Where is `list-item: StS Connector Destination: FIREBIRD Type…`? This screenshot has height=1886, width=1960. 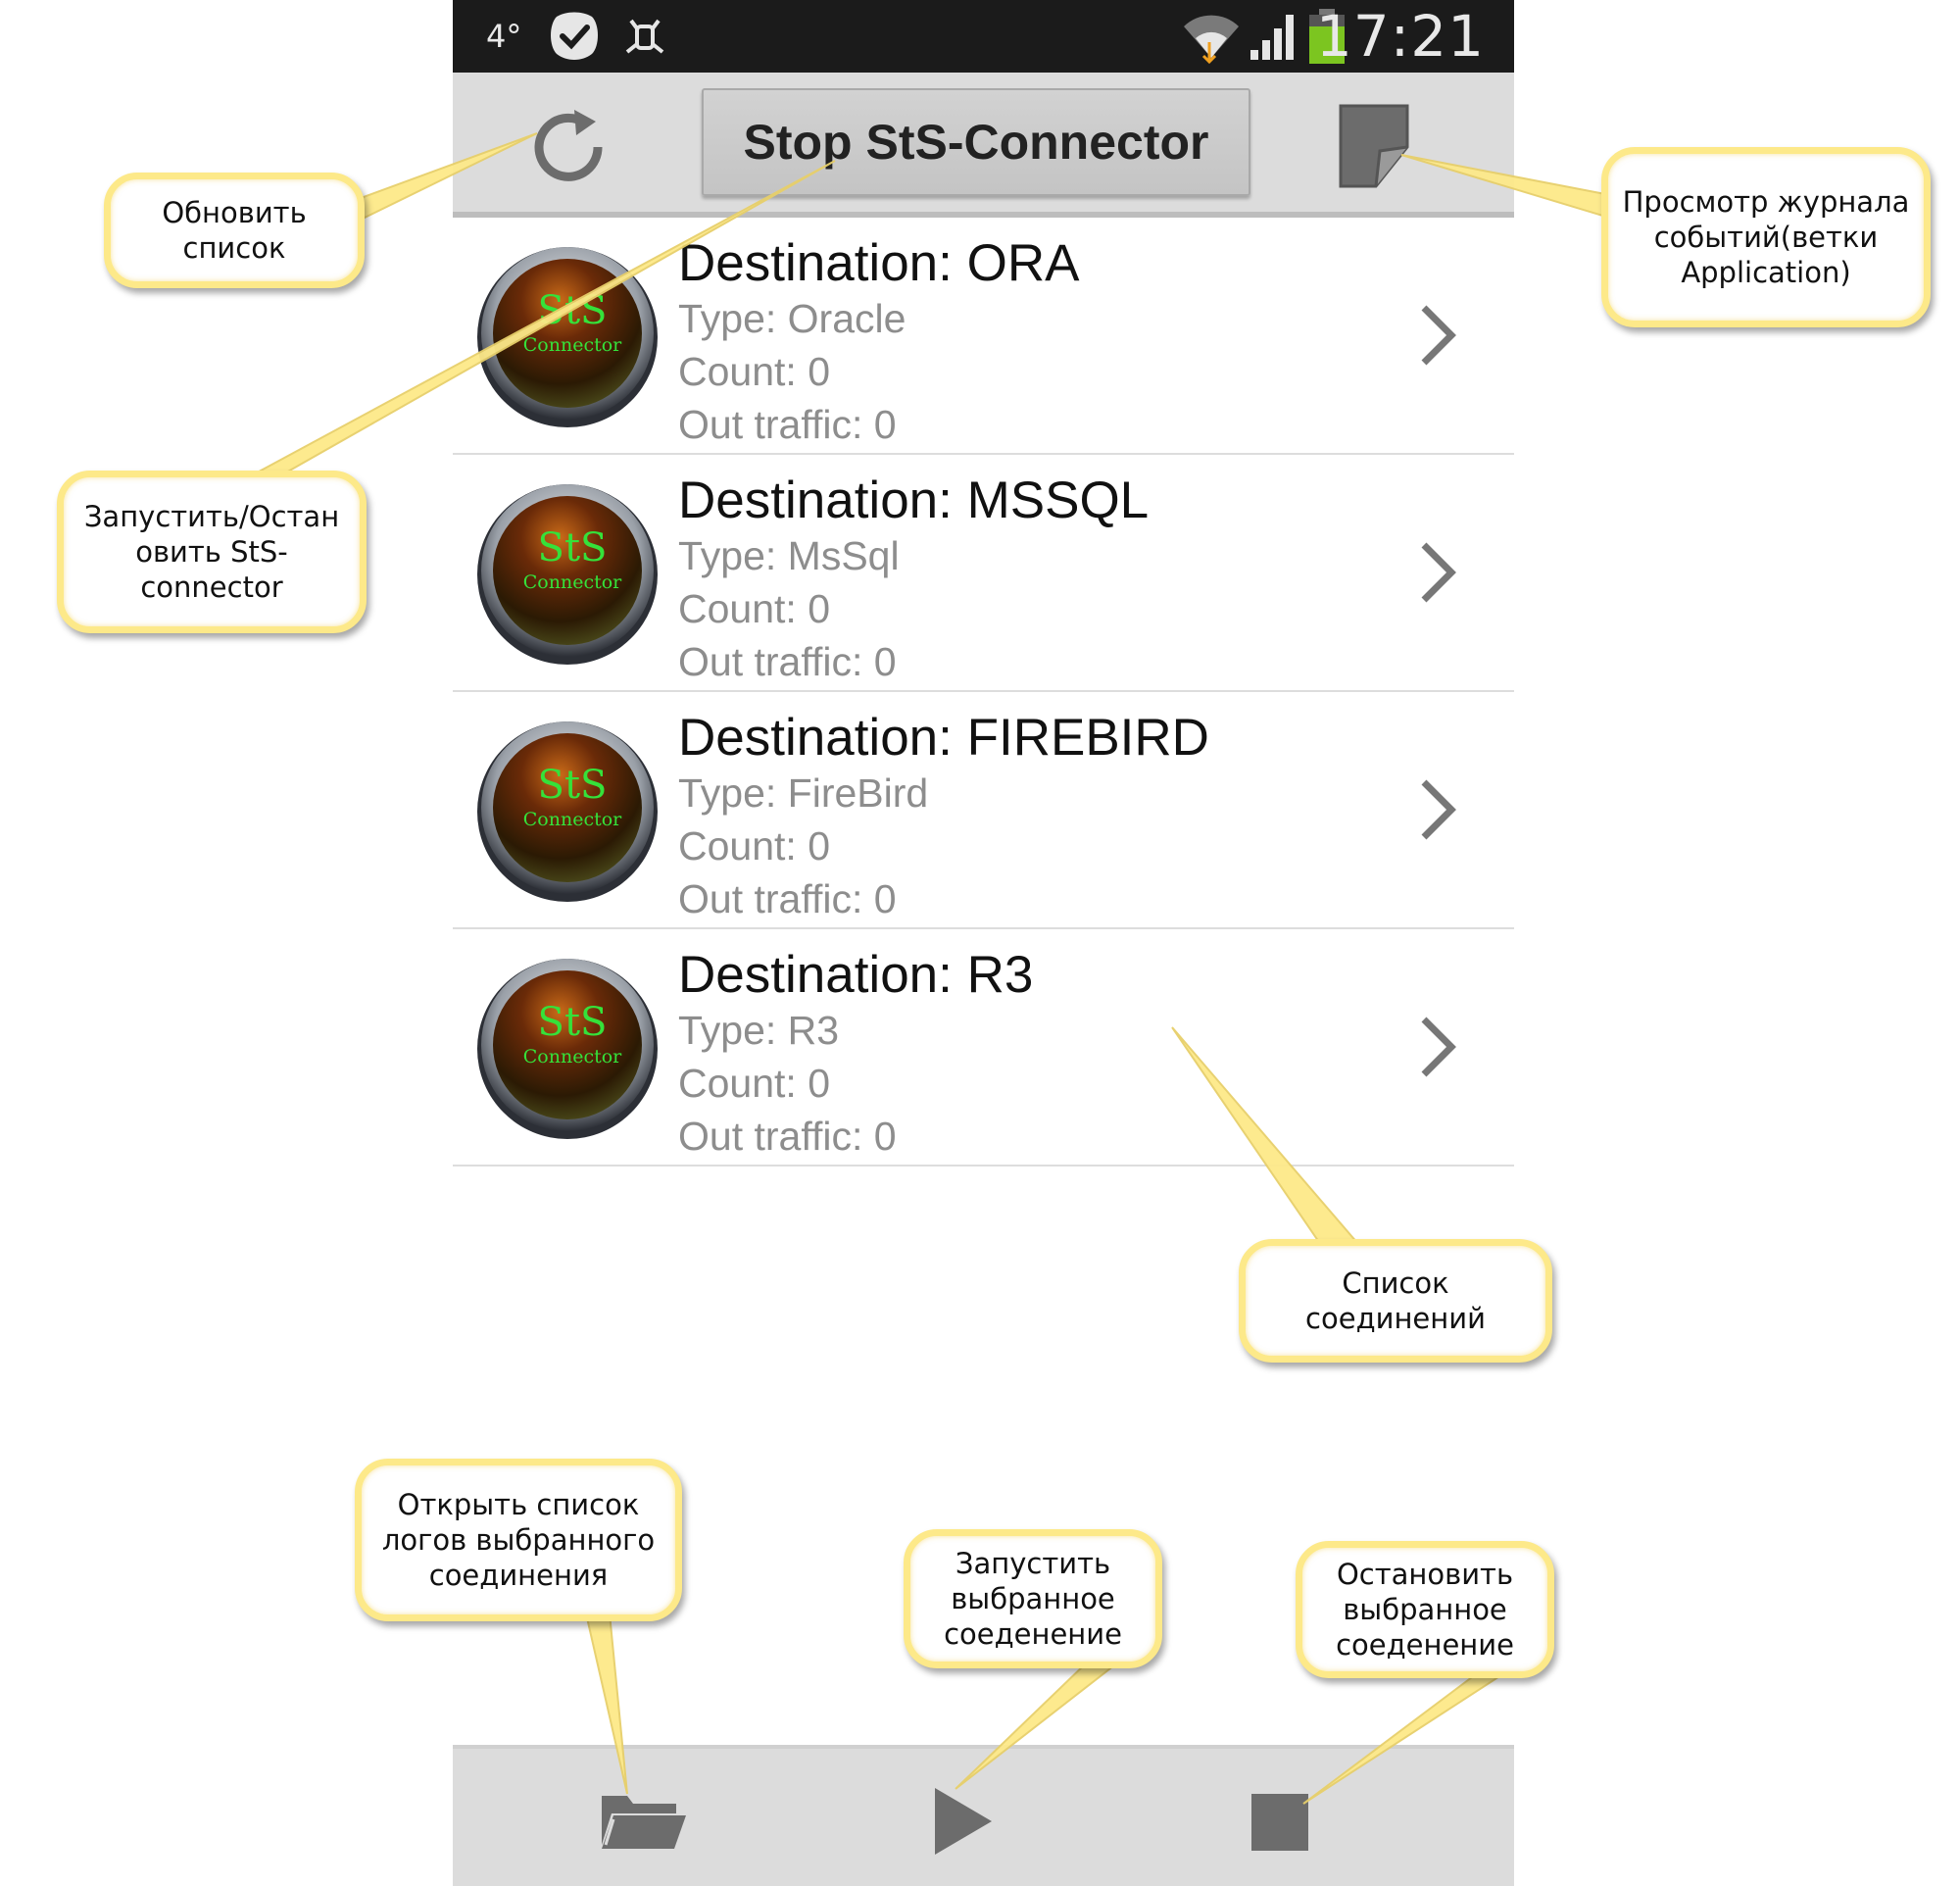 list-item: StS Connector Destination: FIREBIRD Type… is located at coordinates (983, 810).